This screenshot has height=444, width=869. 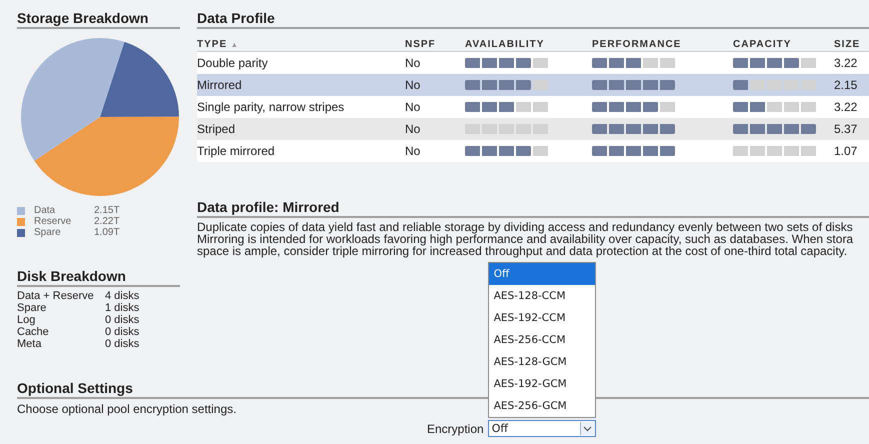 I want to click on table-cell: Triple mirrored, so click(x=236, y=151).